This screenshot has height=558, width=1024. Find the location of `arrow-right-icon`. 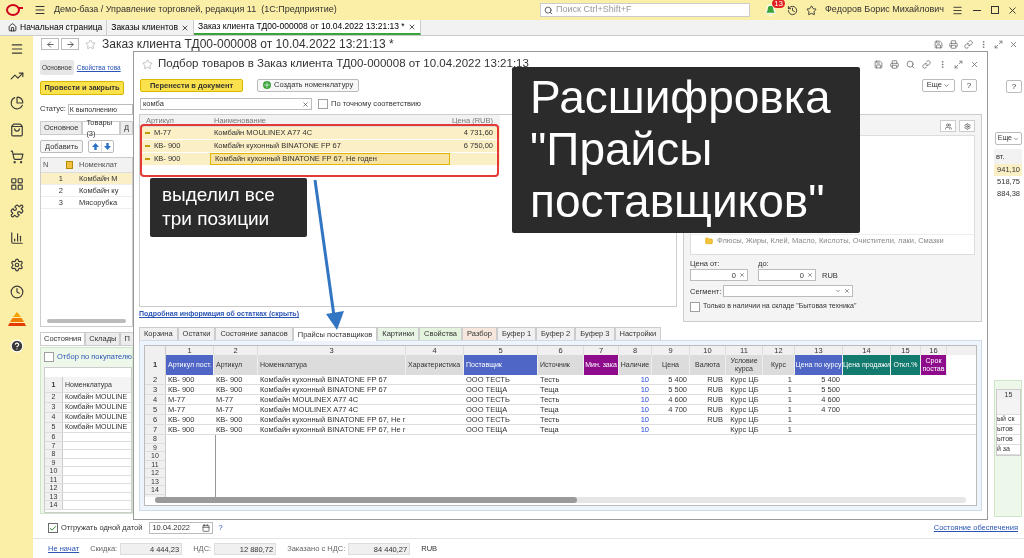

arrow-right-icon is located at coordinates (70, 44).